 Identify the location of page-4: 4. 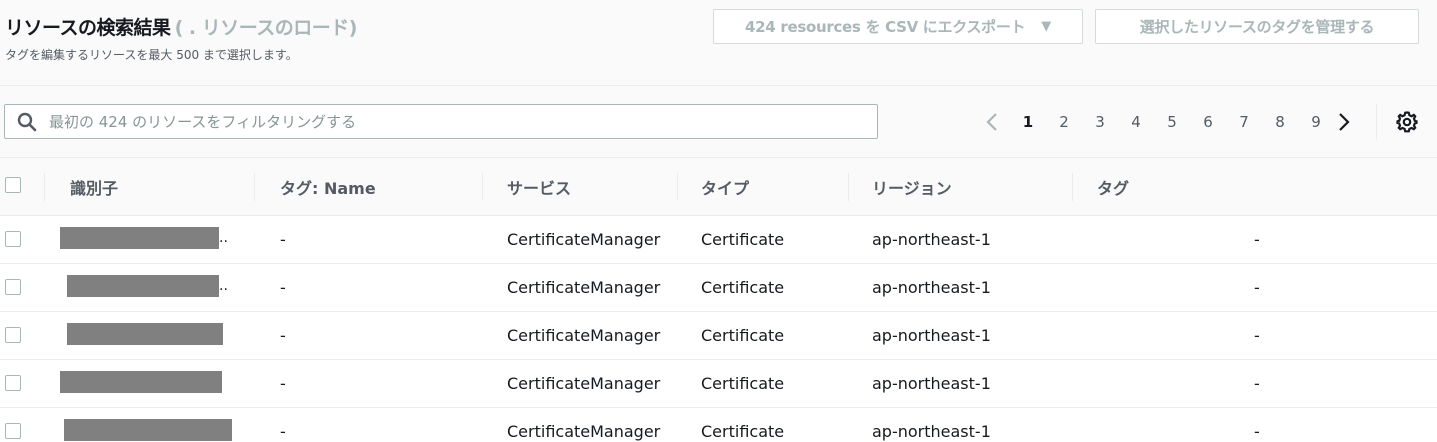
(1136, 122).